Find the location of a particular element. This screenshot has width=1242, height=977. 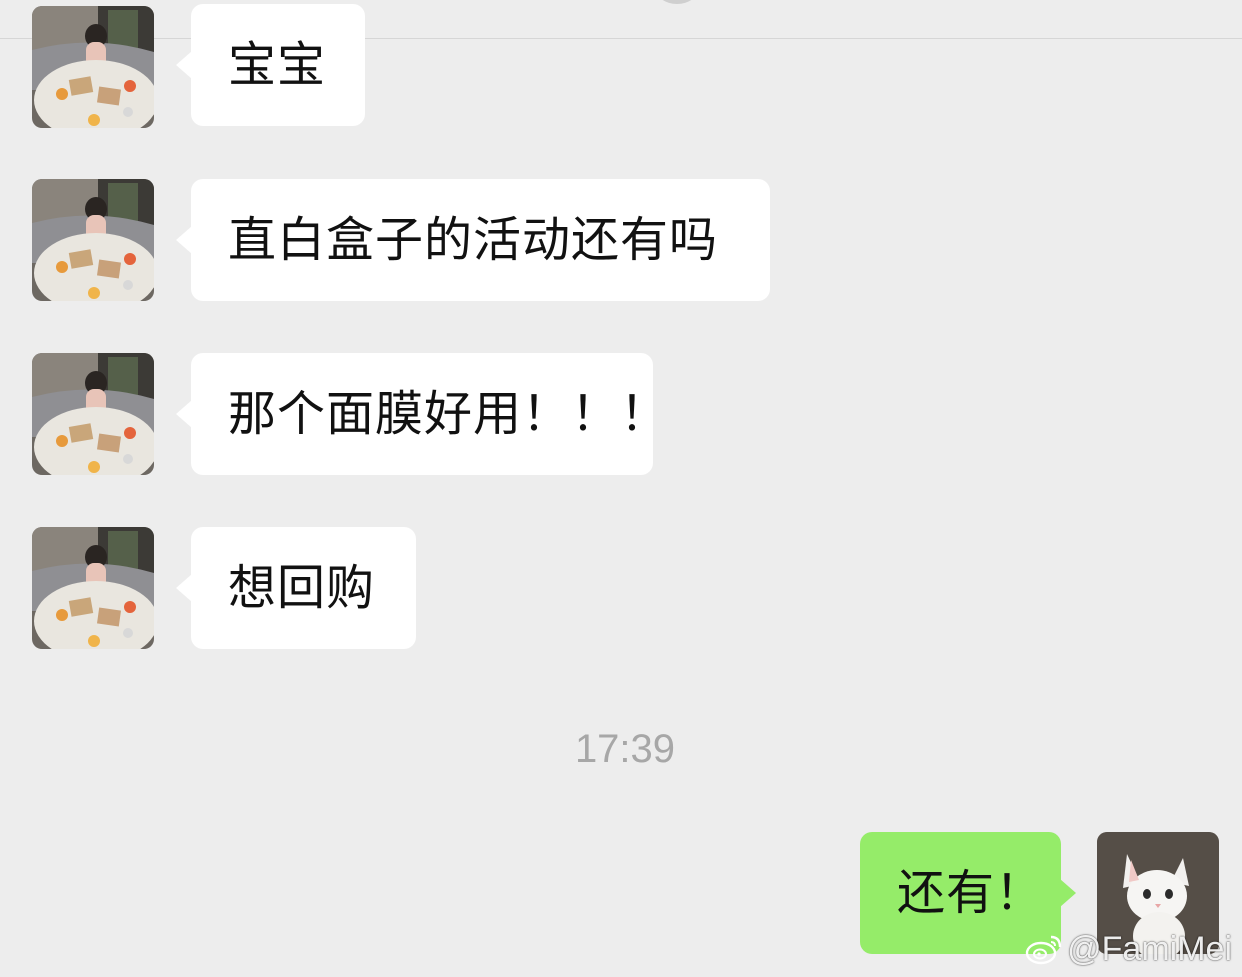

message-text: 还有！ is located at coordinates (971, 893).